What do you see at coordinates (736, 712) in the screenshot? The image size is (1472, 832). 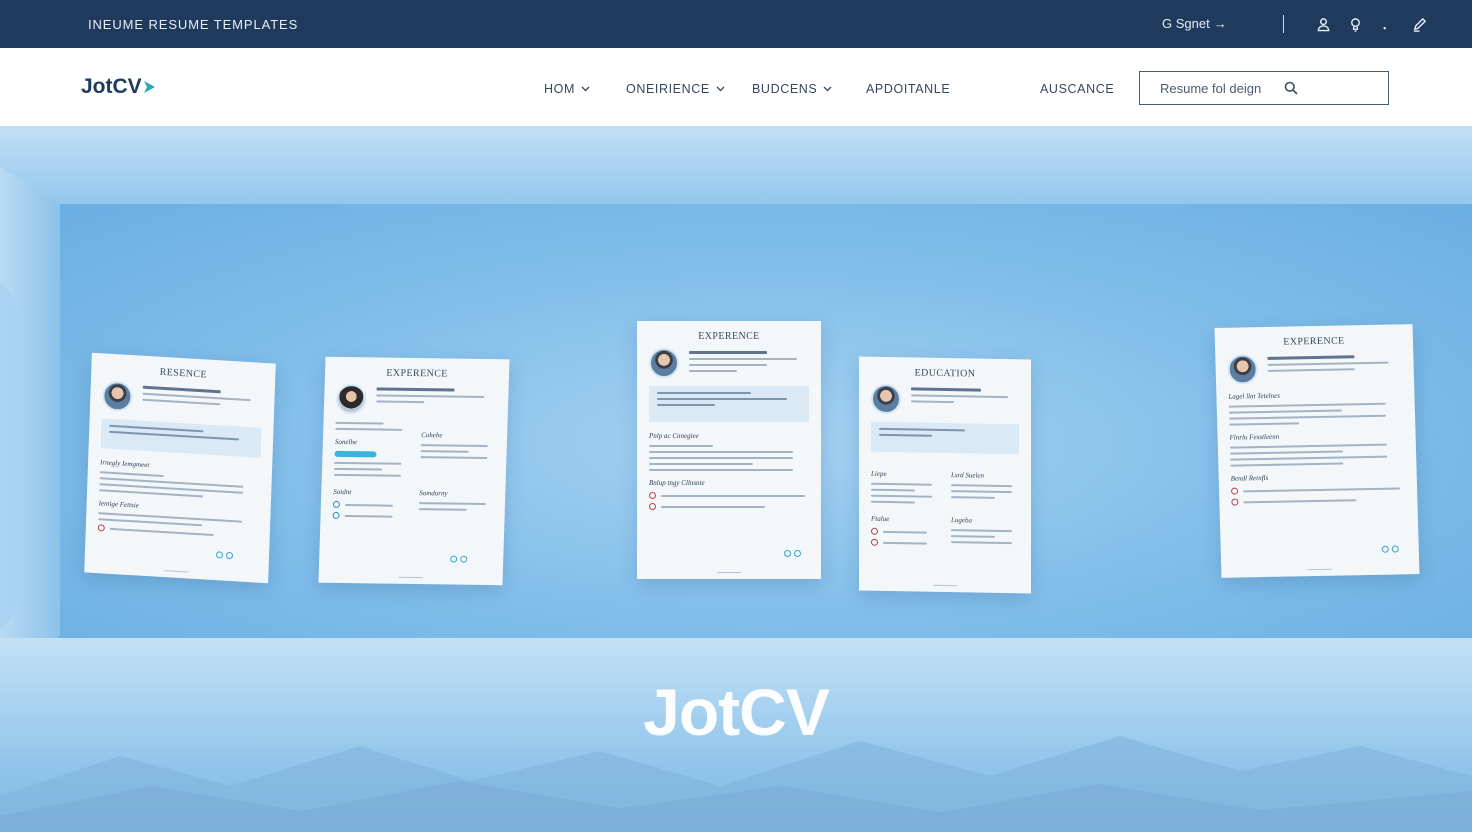 I see `hero-brand-title: JotCV` at bounding box center [736, 712].